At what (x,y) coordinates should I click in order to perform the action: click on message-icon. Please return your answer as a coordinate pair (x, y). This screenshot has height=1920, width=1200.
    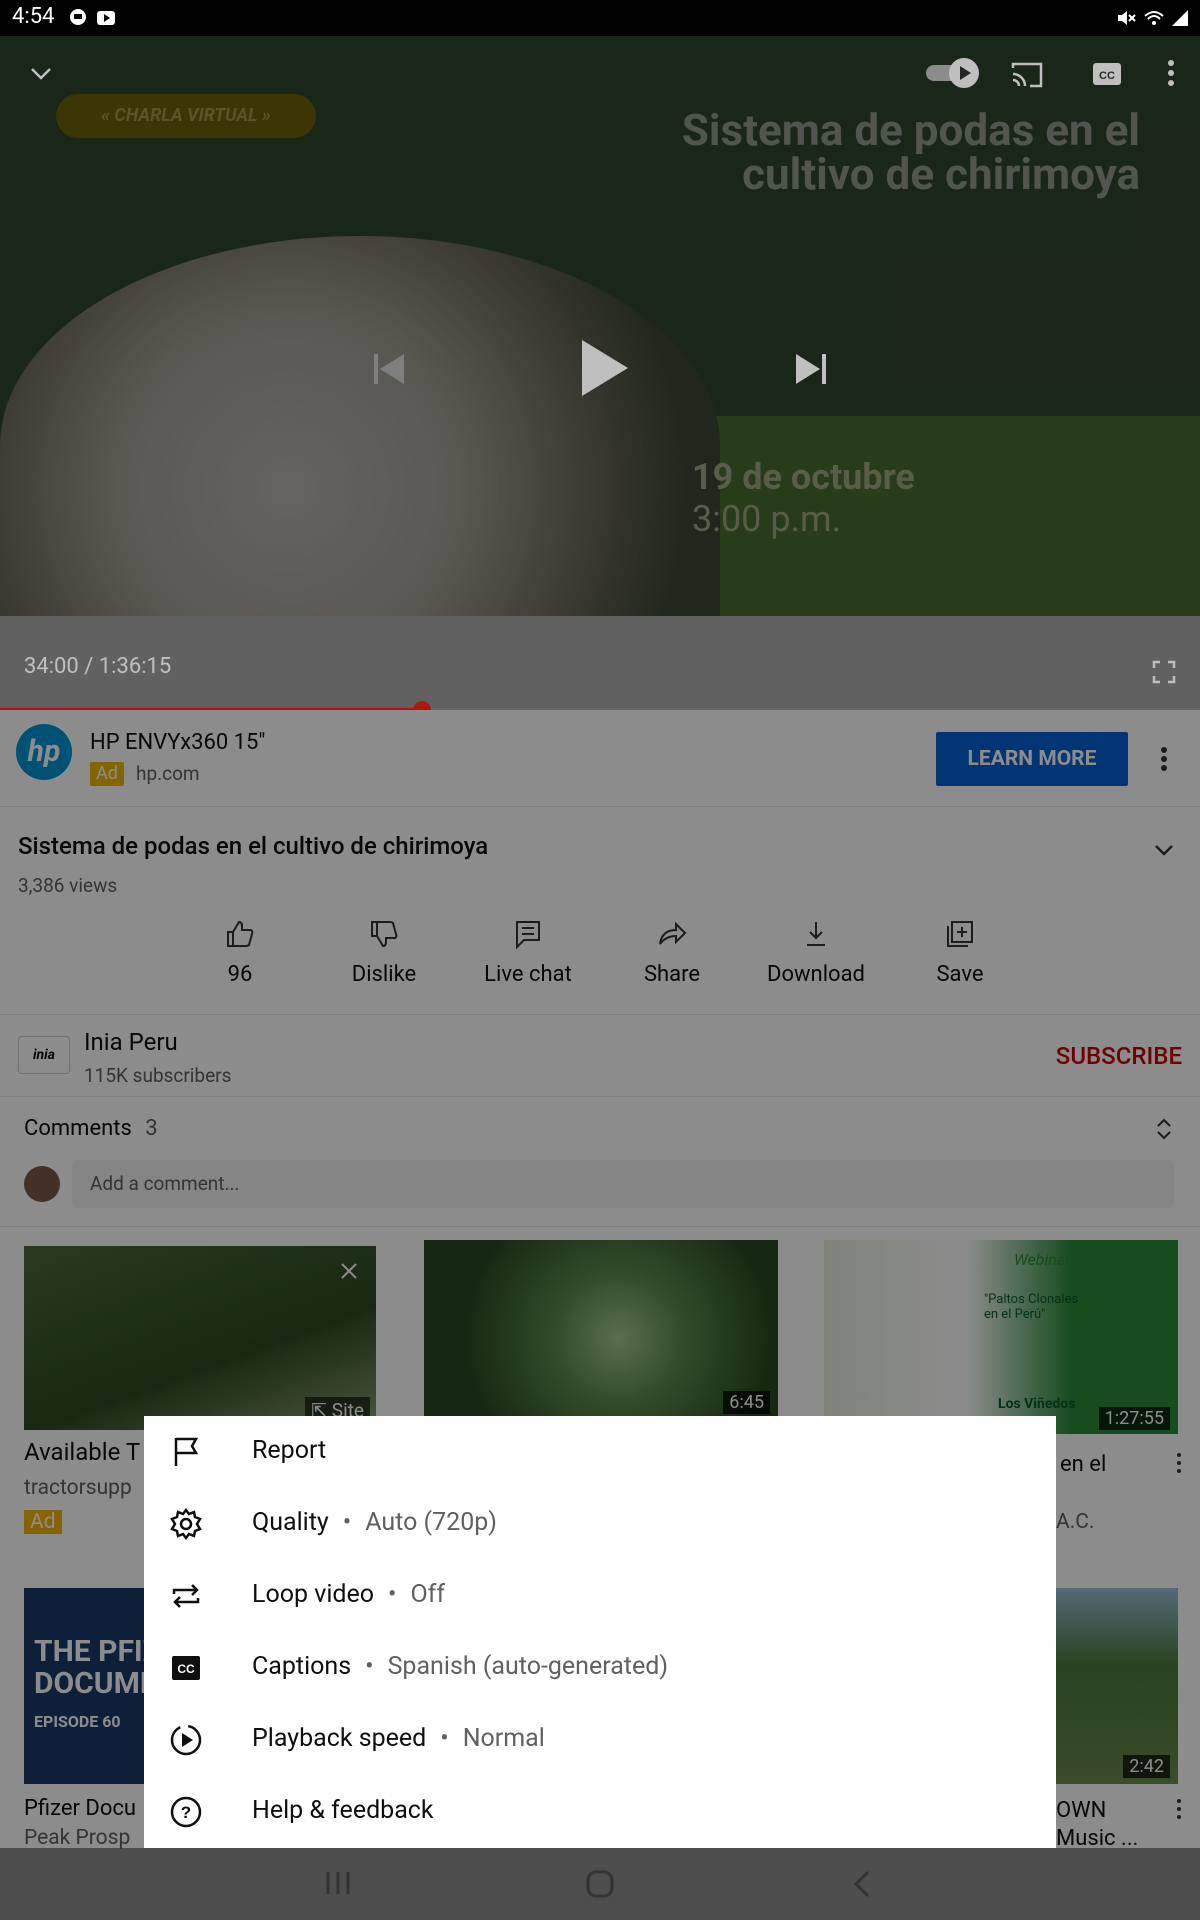
    Looking at the image, I should click on (78, 17).